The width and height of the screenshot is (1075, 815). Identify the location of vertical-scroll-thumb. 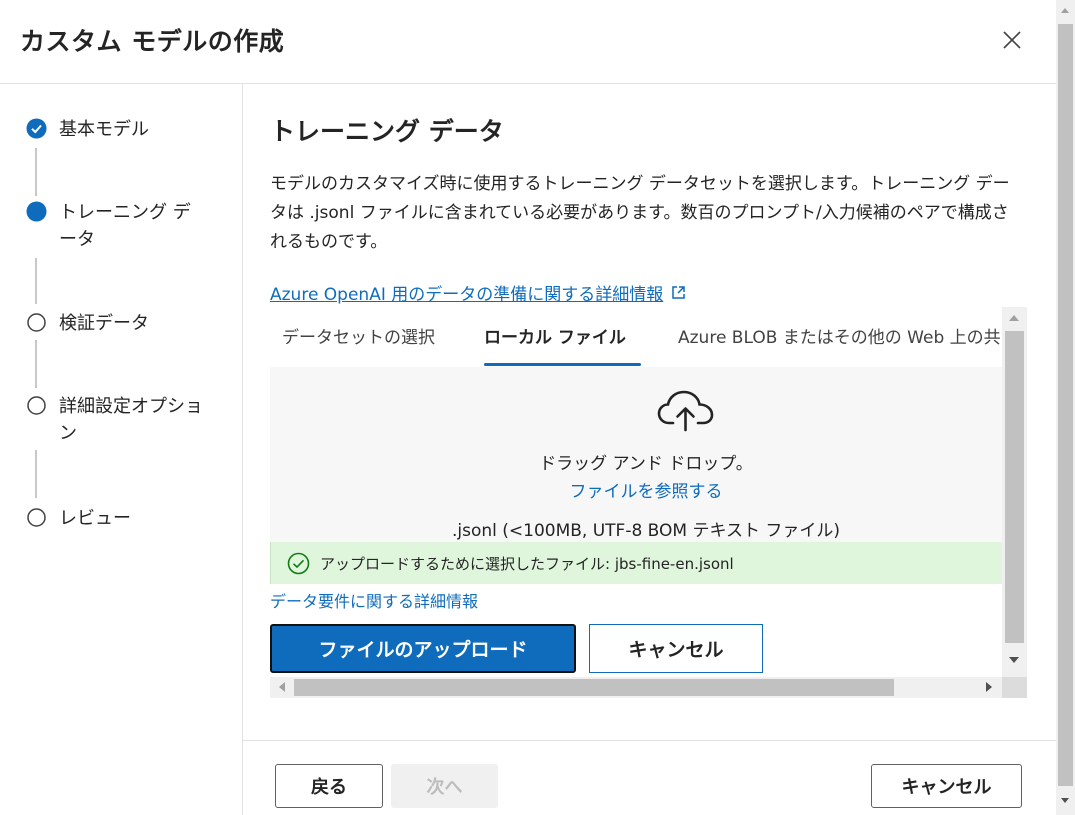
(1014, 487).